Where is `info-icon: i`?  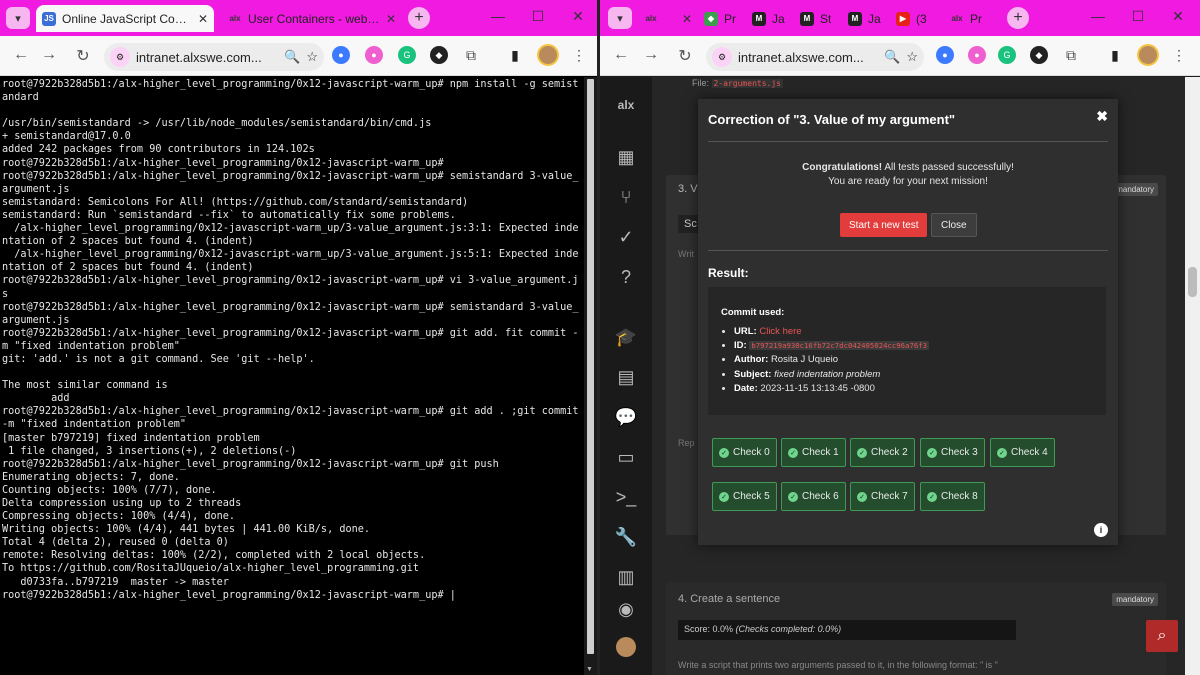 info-icon: i is located at coordinates (1101, 530).